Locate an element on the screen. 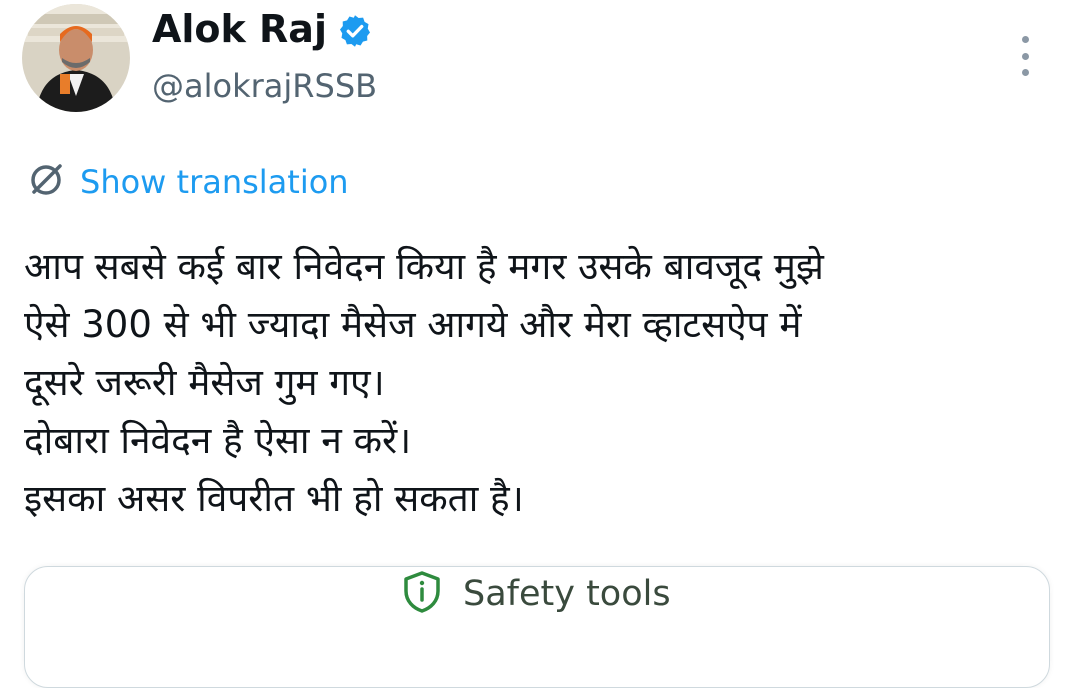 This screenshot has width=1080, height=688. more-options-icon is located at coordinates (1025, 56).